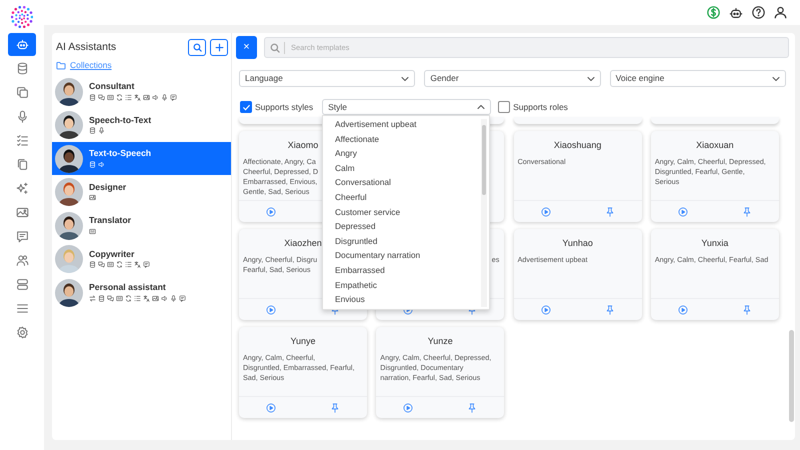  Describe the element at coordinates (141, 192) in the screenshot. I see `assistant-item: Designer` at that location.